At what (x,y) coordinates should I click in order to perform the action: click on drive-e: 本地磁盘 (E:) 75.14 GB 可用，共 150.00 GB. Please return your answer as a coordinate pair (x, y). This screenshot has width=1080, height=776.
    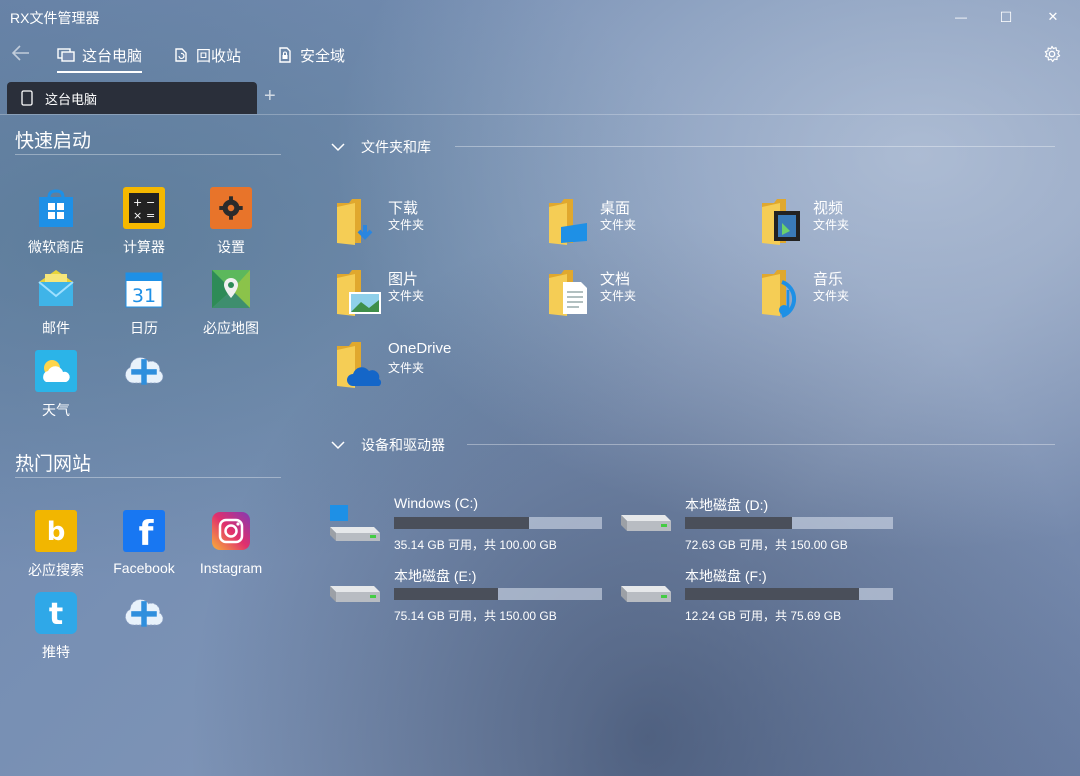
    Looking at the image, I should click on (468, 596).